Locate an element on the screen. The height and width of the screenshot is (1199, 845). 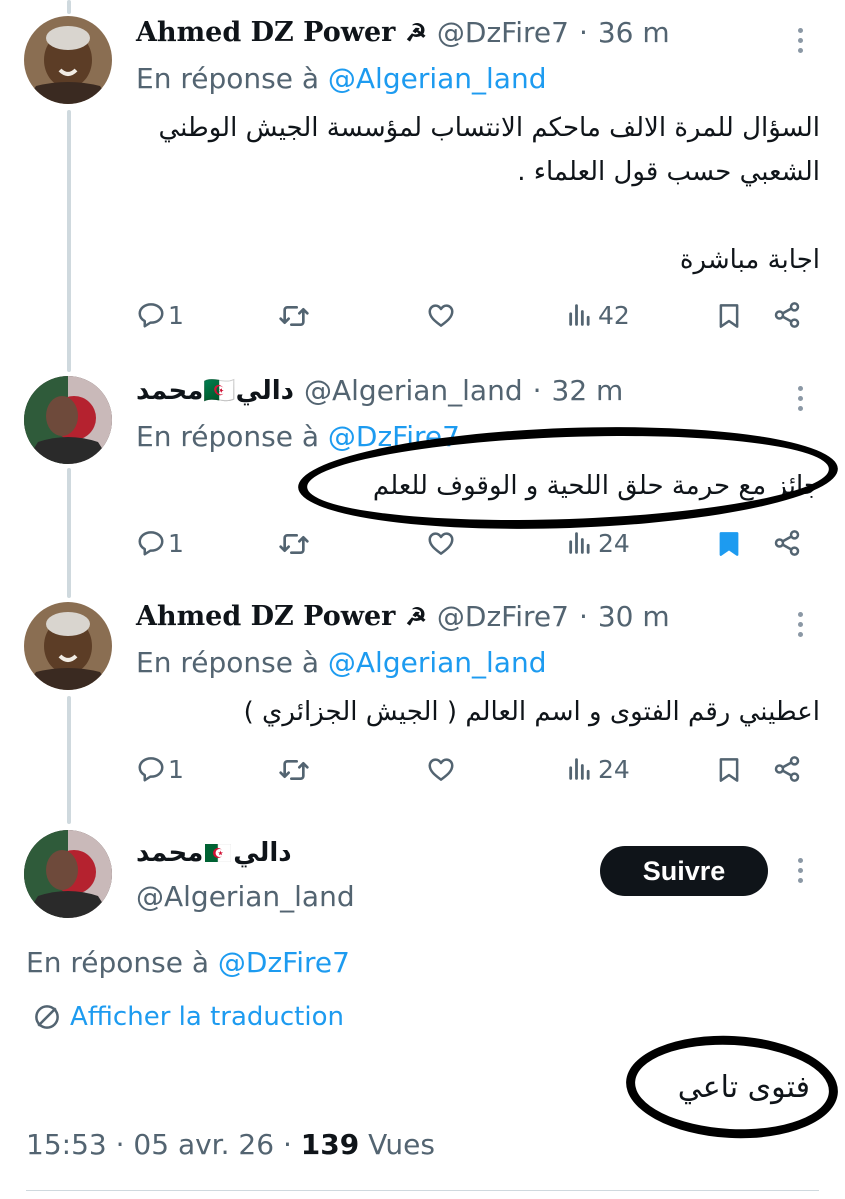
tweet-time: 36 m is located at coordinates (634, 32).